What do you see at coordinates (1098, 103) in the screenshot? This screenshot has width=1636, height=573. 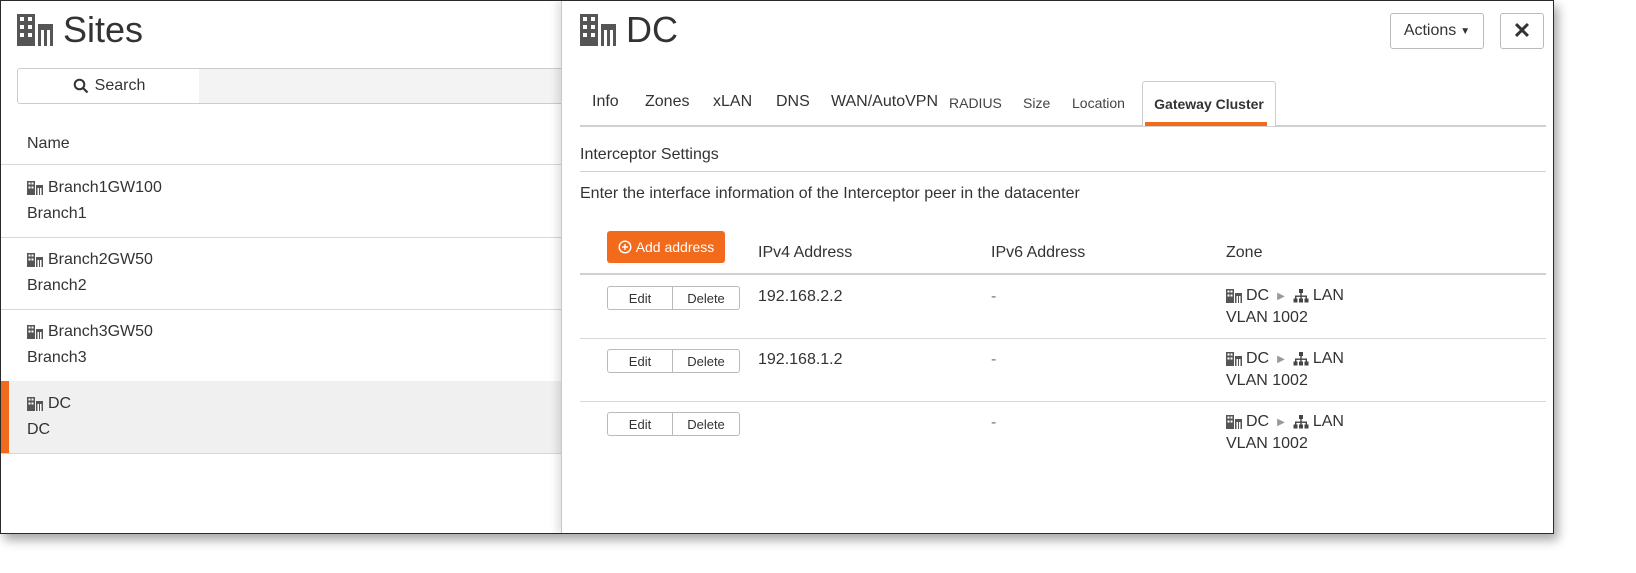 I see `tab-location: Location` at bounding box center [1098, 103].